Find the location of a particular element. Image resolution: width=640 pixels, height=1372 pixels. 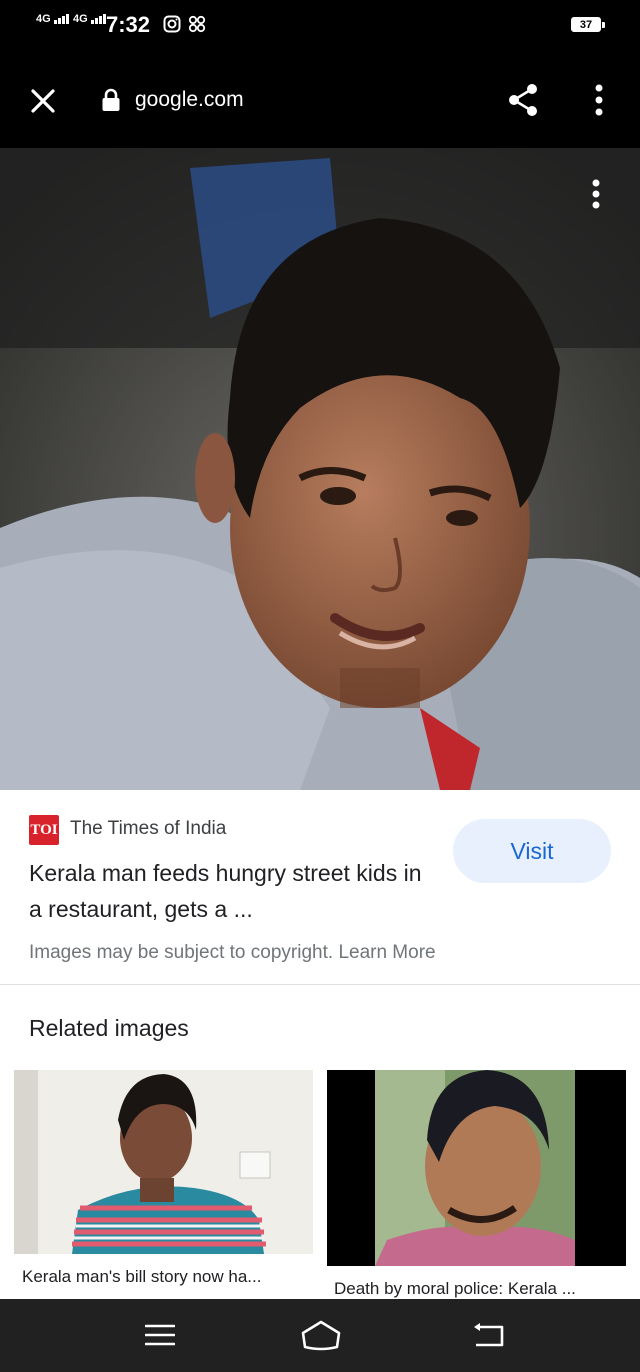

back-button is located at coordinates (488, 1335).